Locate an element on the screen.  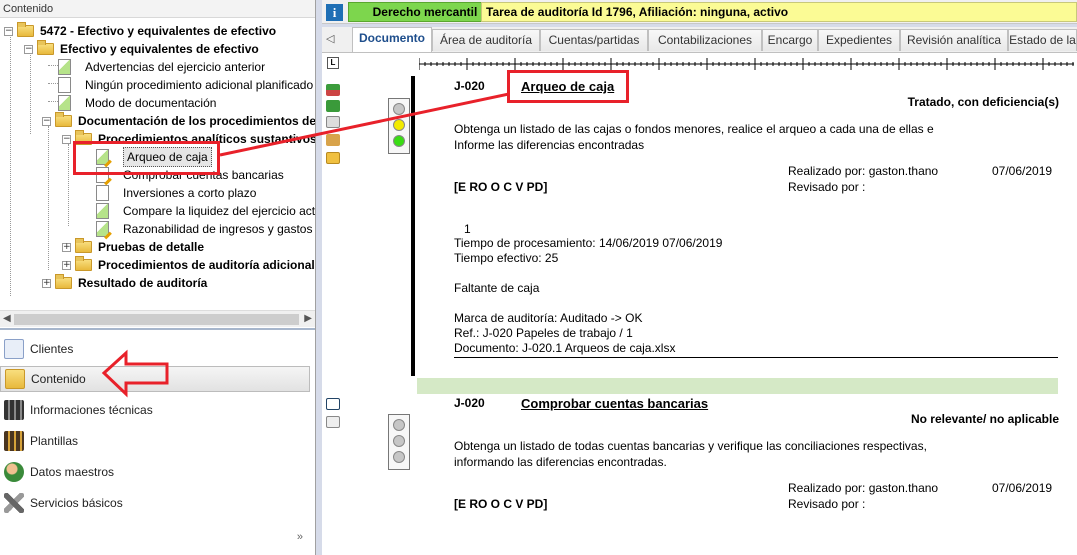
tab-documento: Documento is located at coordinates (392, 39).